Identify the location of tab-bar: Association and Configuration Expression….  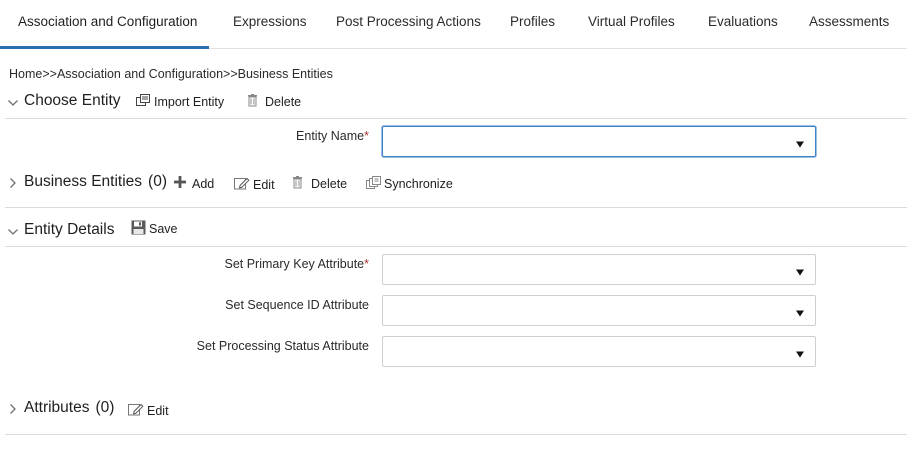
(453, 24).